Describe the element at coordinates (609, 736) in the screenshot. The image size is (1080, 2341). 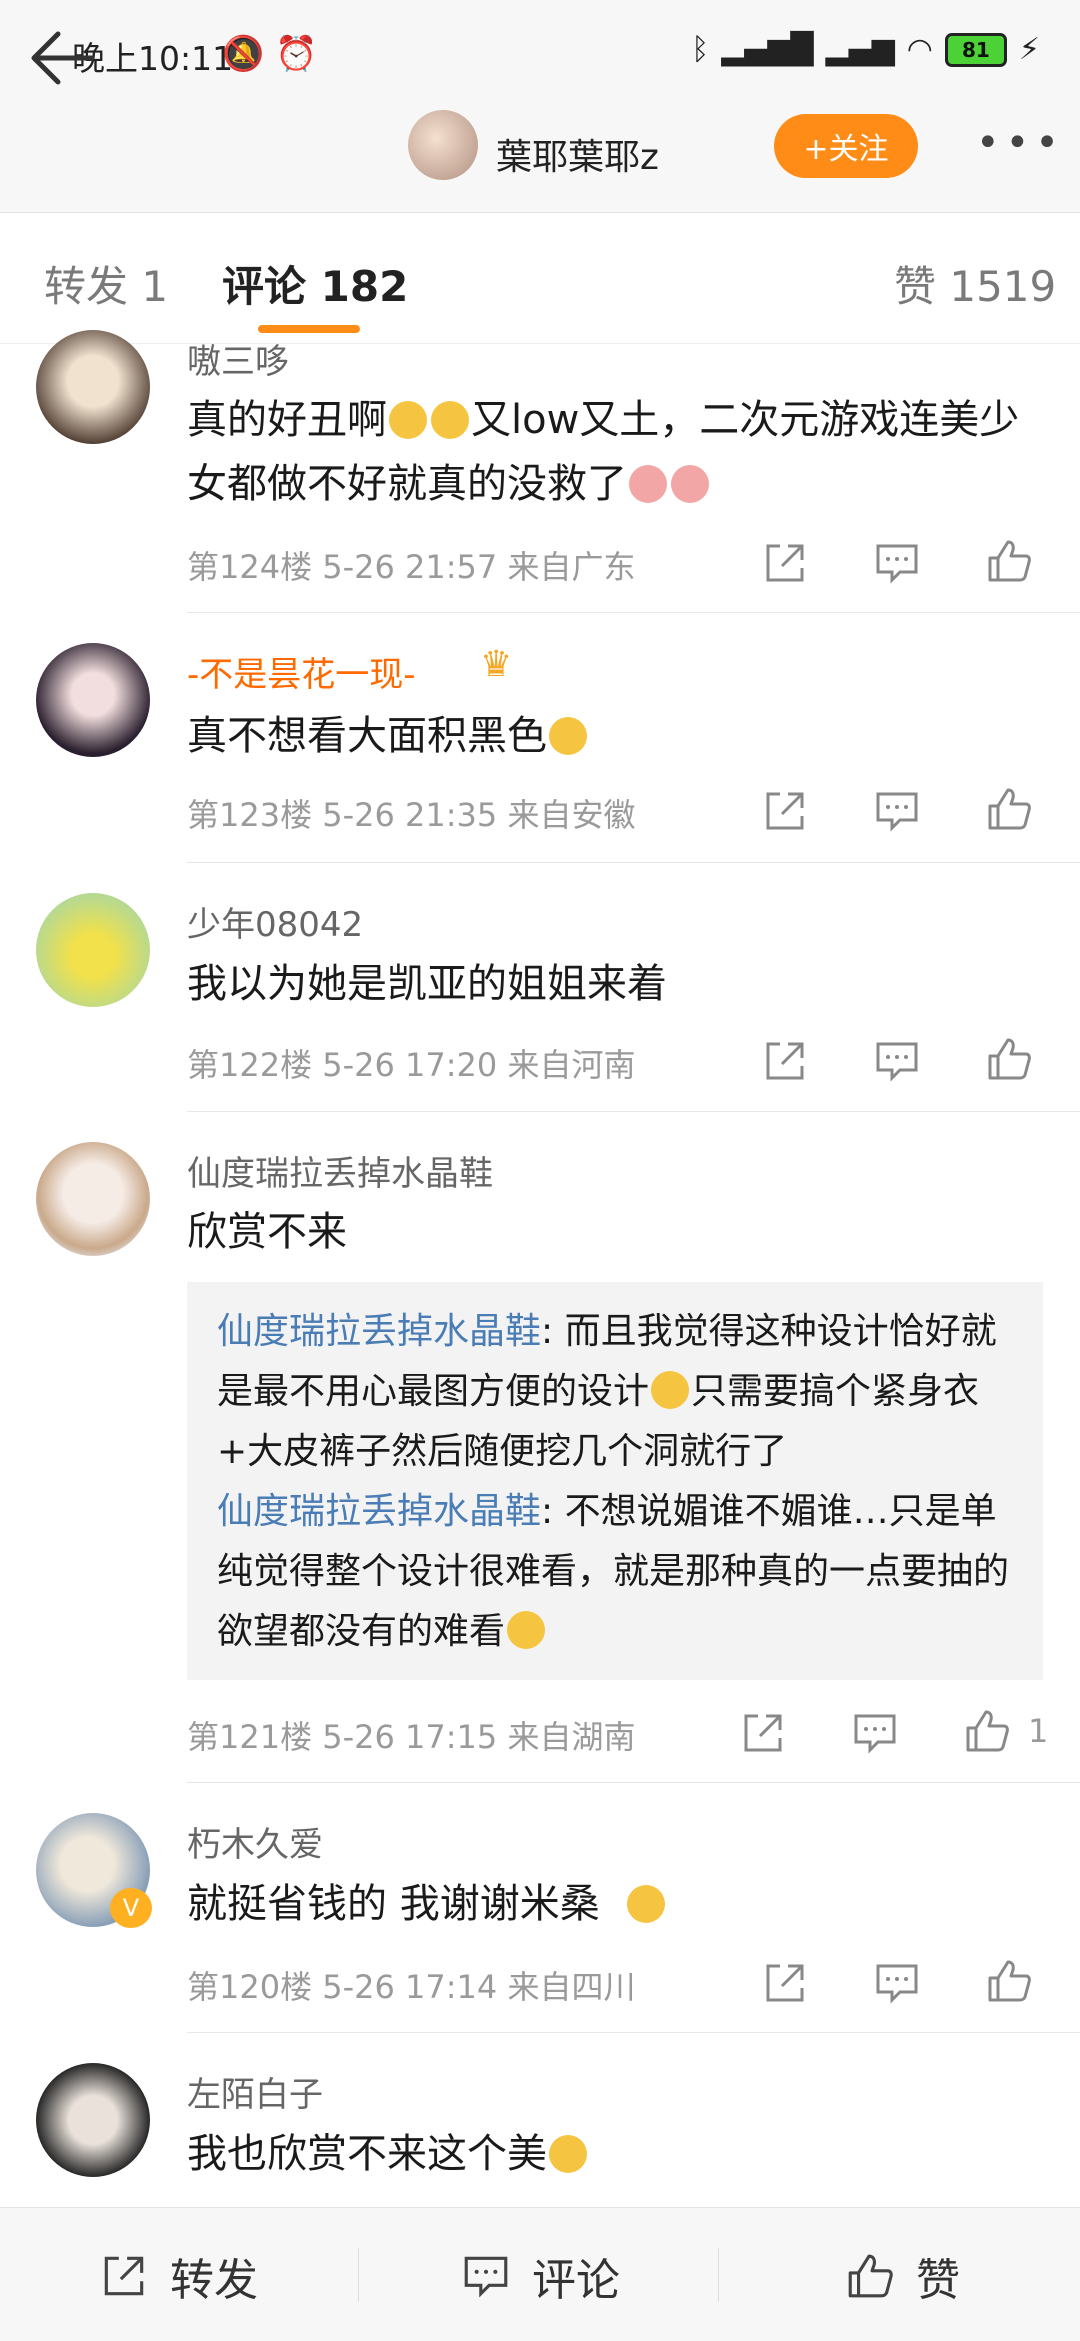
I see `comment-text: 真不想看大面积黑色` at that location.